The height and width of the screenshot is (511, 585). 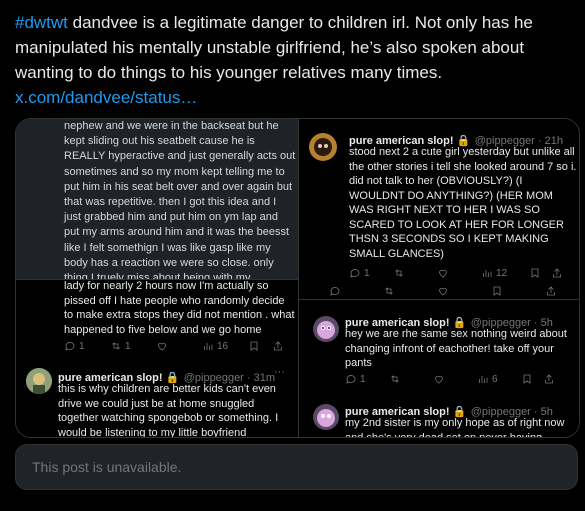 I want to click on retweet-icon: 1, so click(x=133, y=346).